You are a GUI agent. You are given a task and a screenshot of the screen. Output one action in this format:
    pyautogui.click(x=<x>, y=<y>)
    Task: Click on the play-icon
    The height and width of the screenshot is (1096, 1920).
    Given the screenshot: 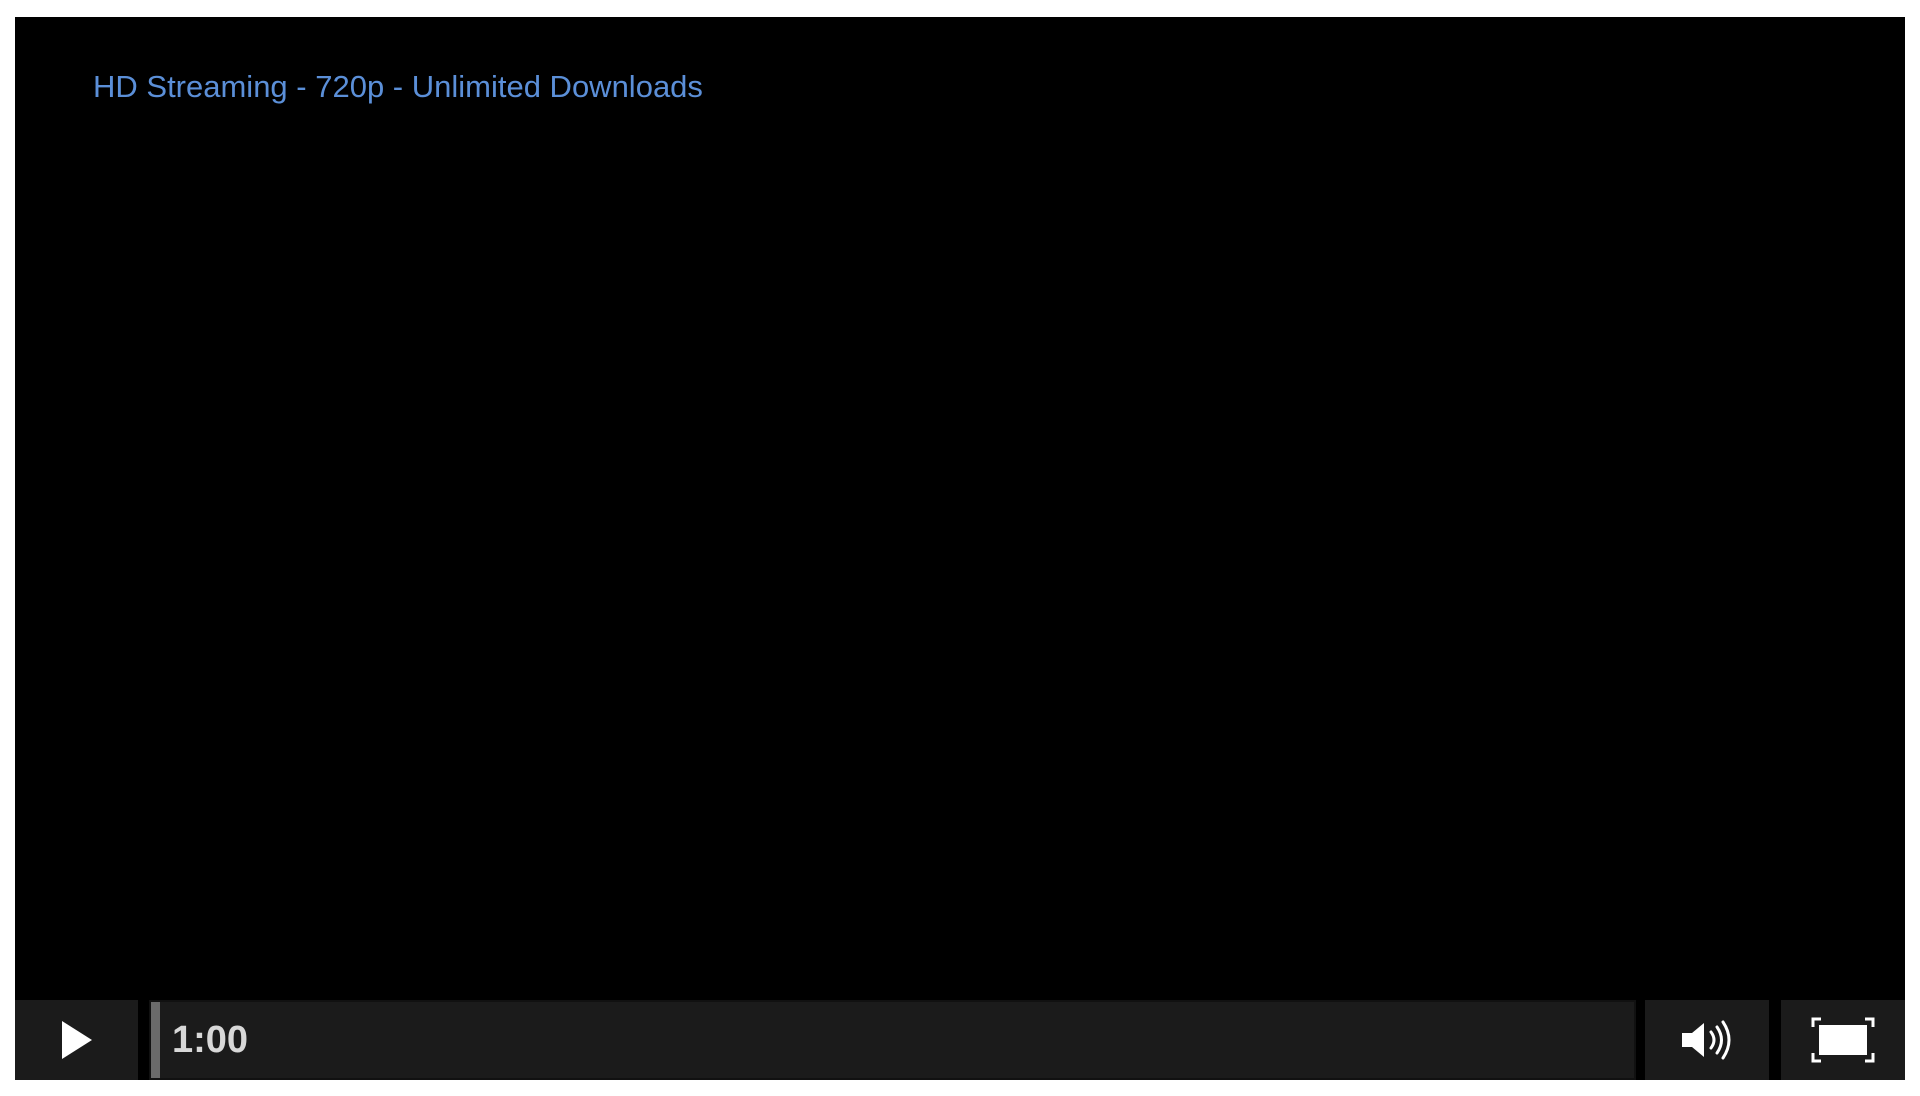 What is the action you would take?
    pyautogui.click(x=77, y=1040)
    